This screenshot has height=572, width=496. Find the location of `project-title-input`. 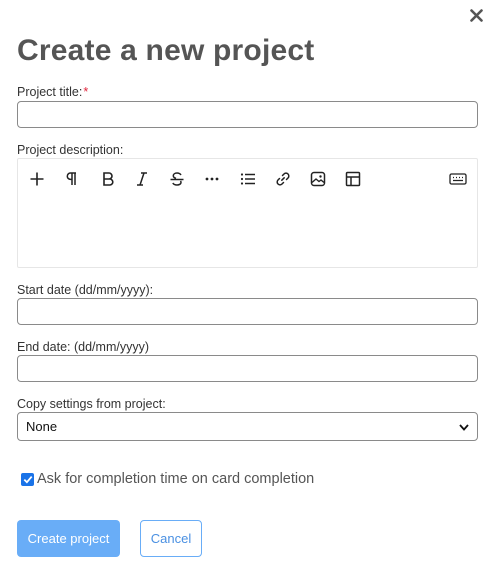

project-title-input is located at coordinates (247, 114).